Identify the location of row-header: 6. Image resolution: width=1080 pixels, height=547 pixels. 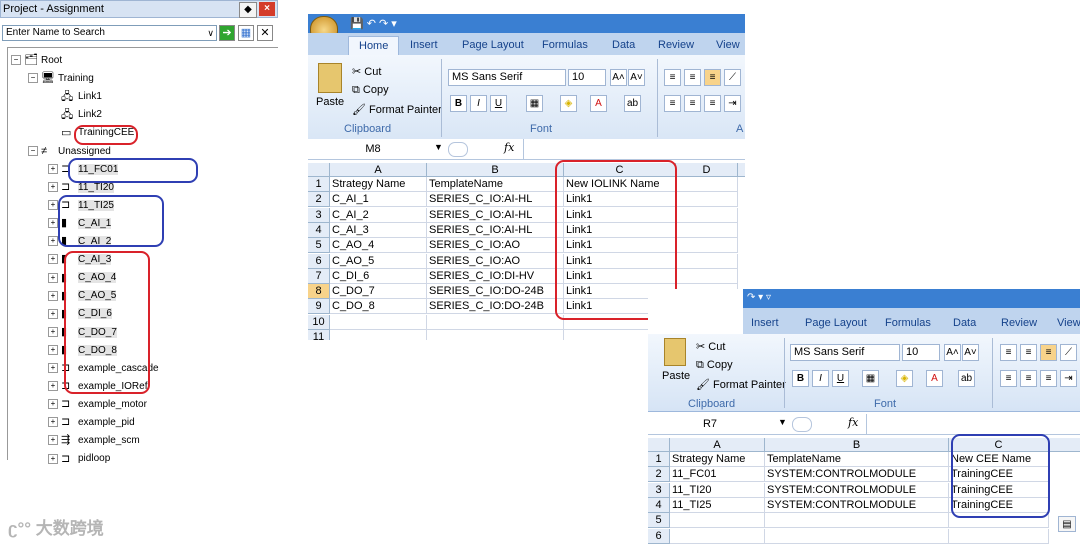
(659, 536).